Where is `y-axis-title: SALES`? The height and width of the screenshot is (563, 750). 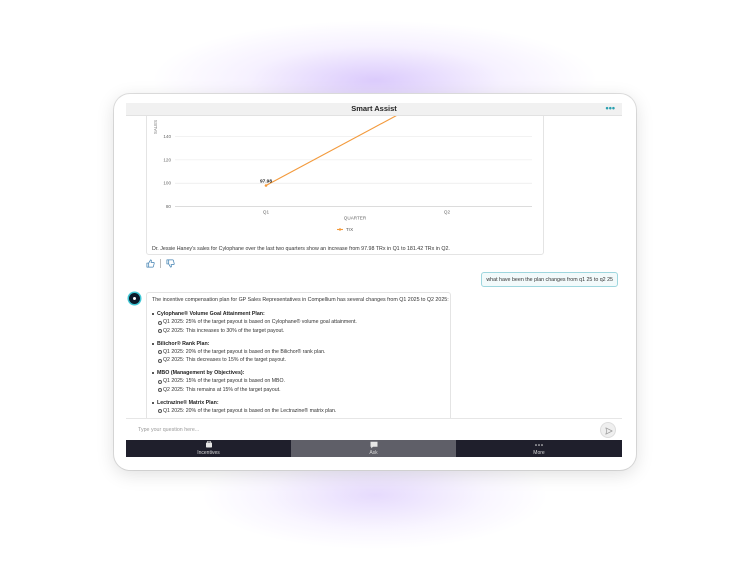
y-axis-title: SALES is located at coordinates (155, 127).